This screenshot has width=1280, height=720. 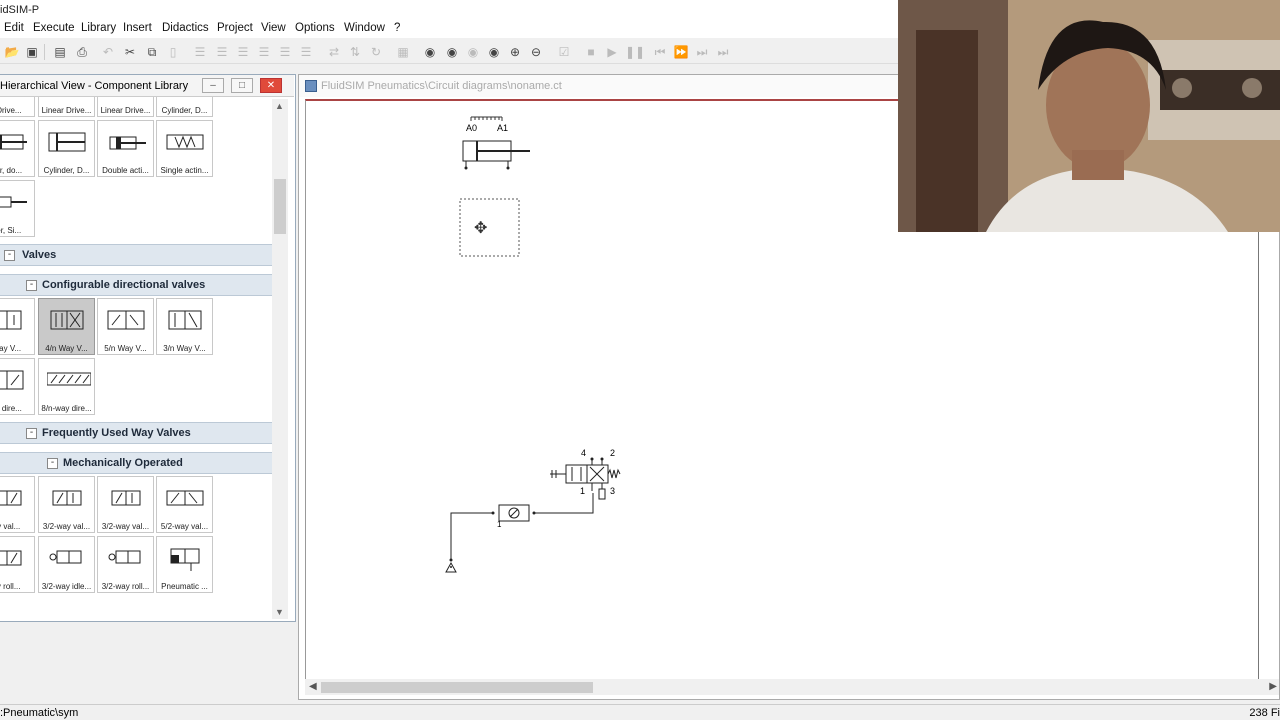 What do you see at coordinates (681, 52) in the screenshot?
I see `step-icon: ⏩` at bounding box center [681, 52].